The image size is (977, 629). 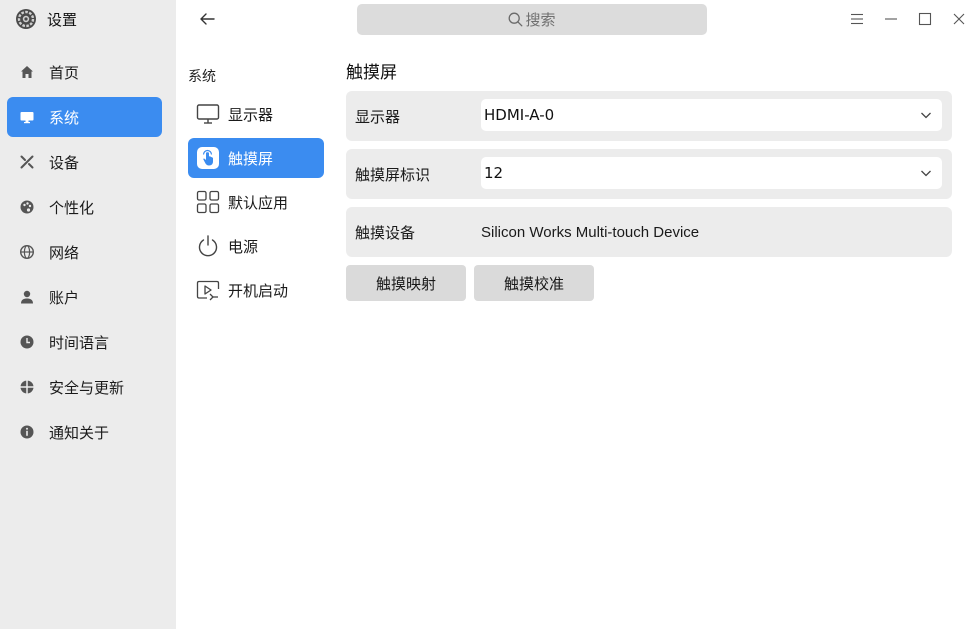 I want to click on sidebar-item-security-update: 安全与更新, so click(x=84, y=387).